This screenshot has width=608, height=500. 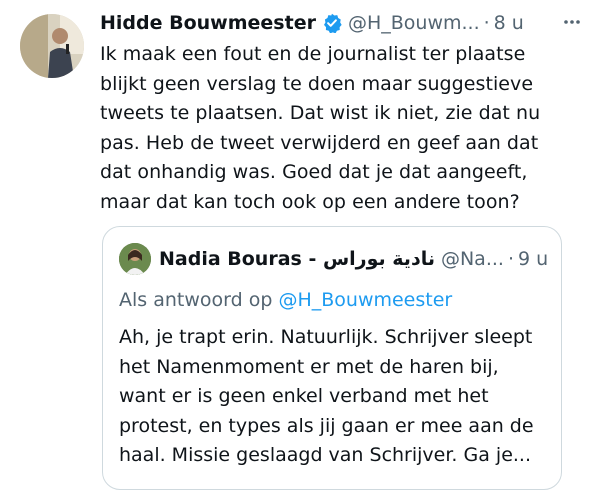 I want to click on author-avatar, so click(x=52, y=46).